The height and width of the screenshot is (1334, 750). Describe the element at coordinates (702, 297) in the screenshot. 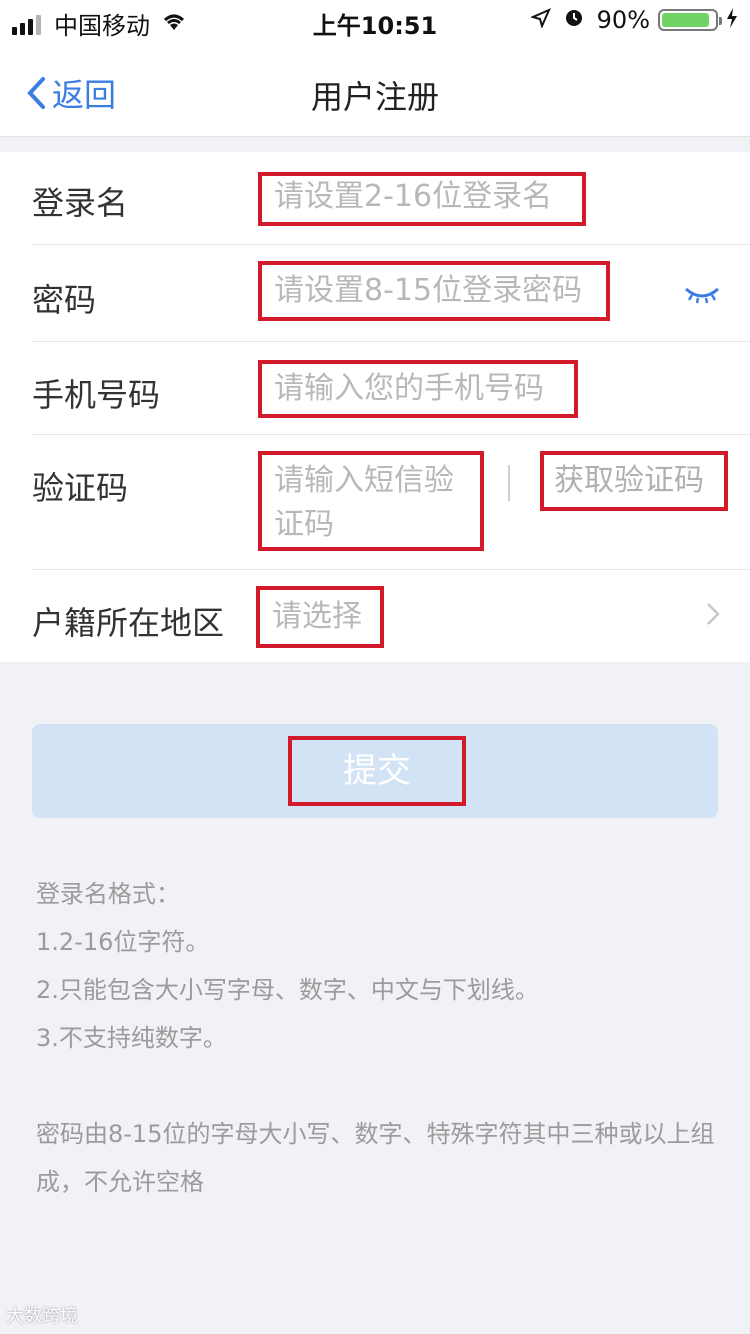

I see `eye-closed-icon` at that location.